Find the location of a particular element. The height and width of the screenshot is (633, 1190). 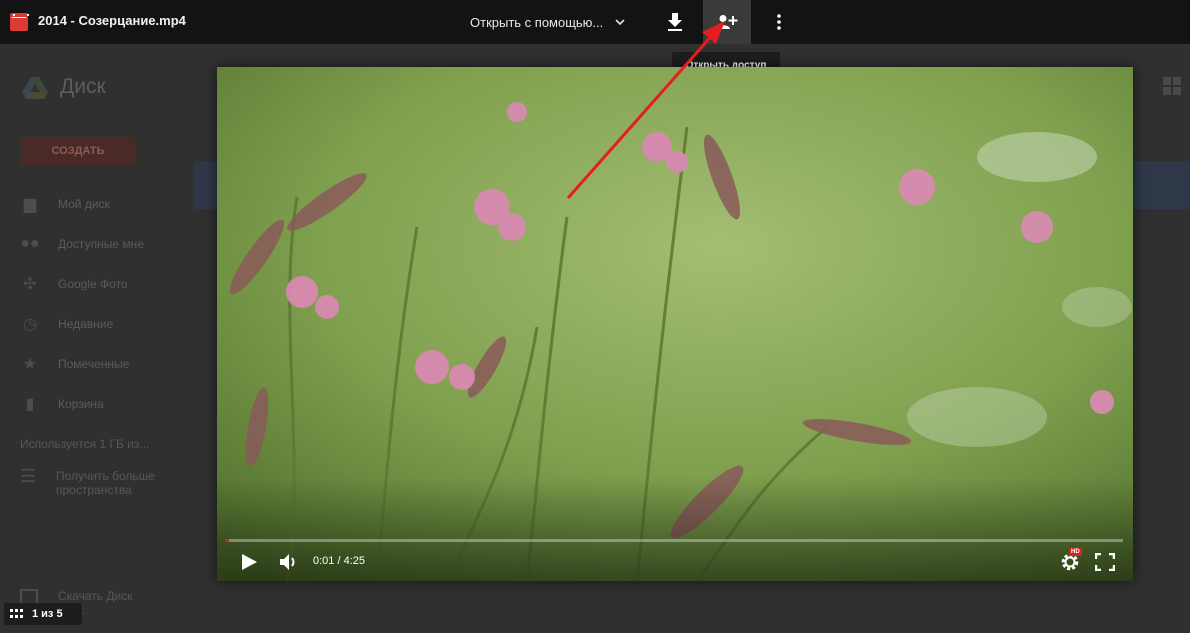

sidebar-item-starred: ★ Помеченные is located at coordinates (110, 364).